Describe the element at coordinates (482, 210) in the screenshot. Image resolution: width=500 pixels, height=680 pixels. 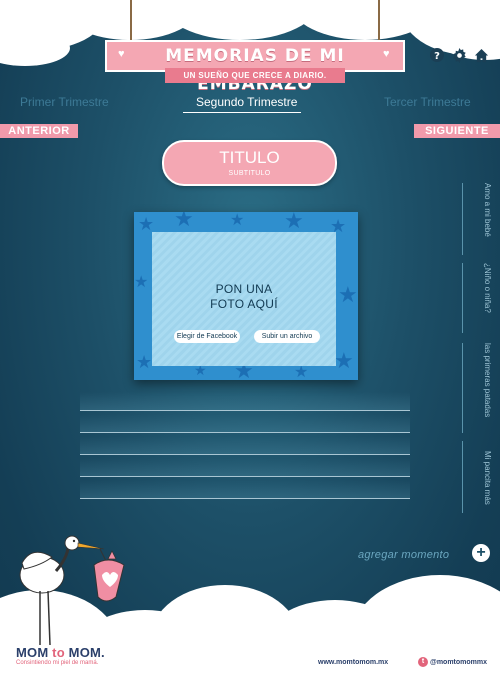
I see `side-tab-amo-a-mi-bebe: Amo a mi bebé` at that location.